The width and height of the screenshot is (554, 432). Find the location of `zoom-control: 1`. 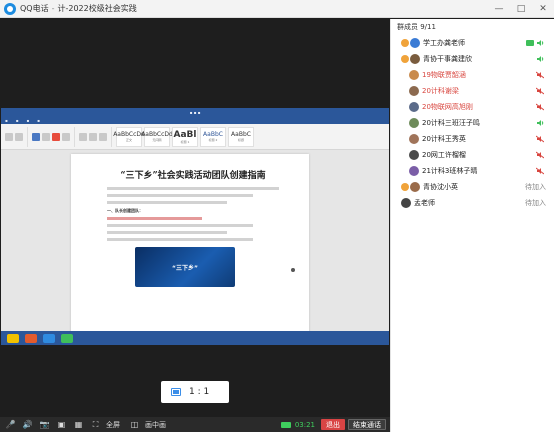

zoom-control: 1 is located at coordinates (195, 392).